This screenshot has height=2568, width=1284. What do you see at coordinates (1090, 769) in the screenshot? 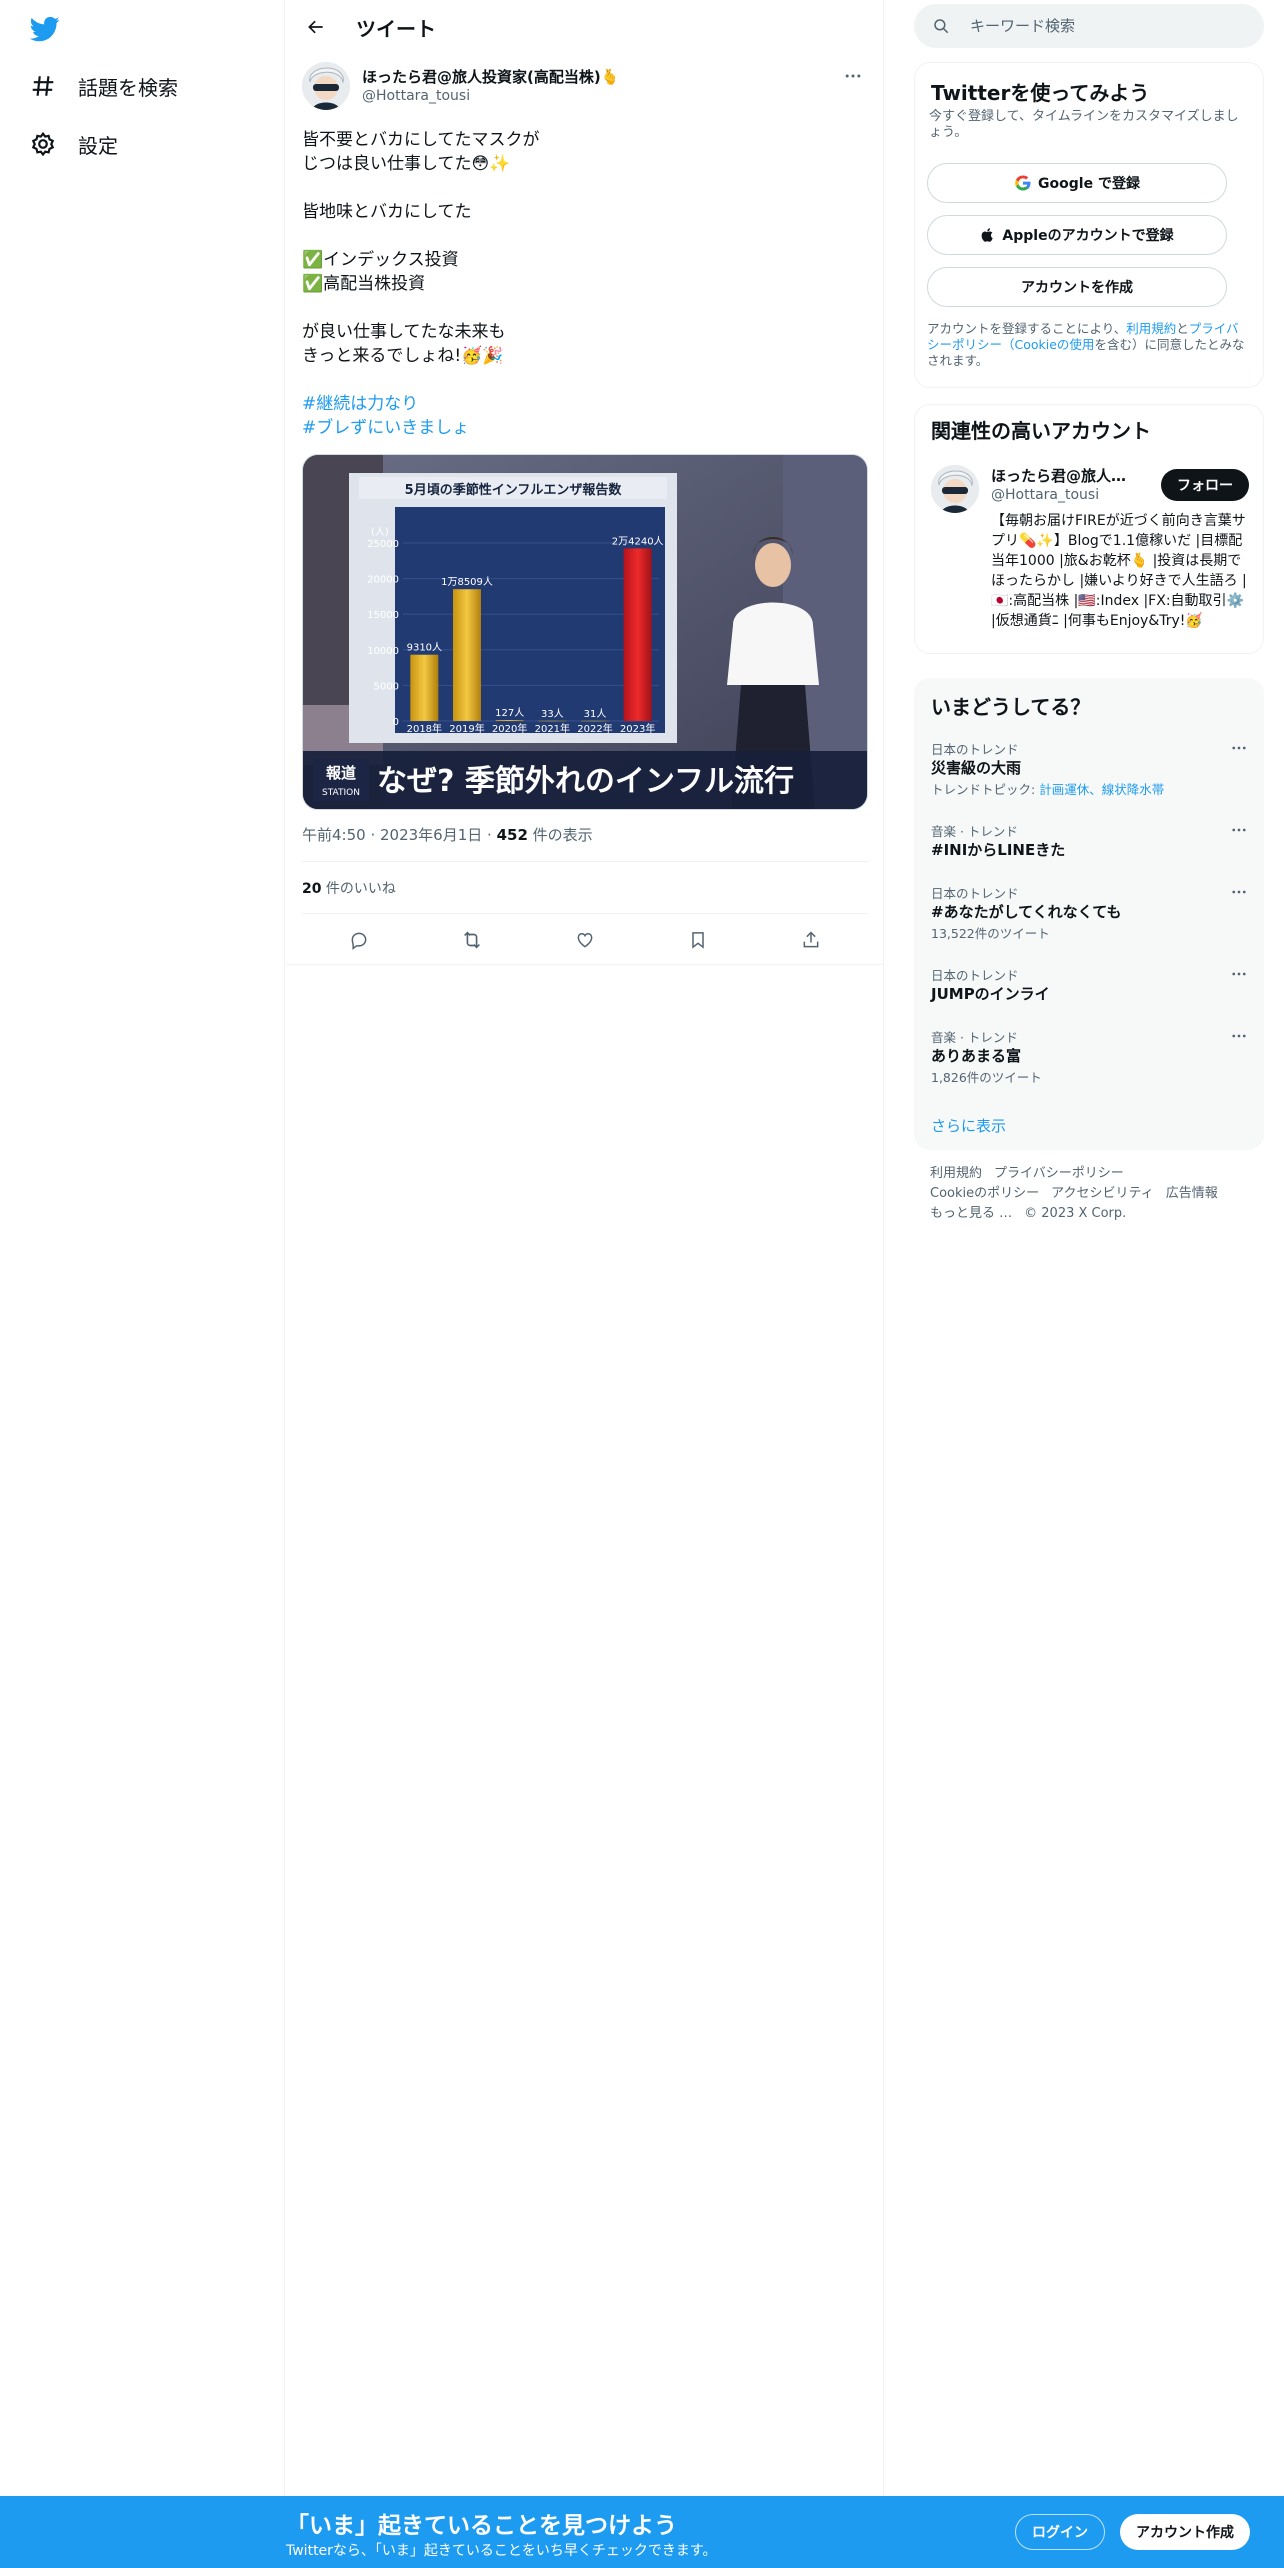
I see `trend-item: 日本のトレンド 災害級の大雨 トレンドトピック: 計画運休、線状降水帯` at bounding box center [1090, 769].